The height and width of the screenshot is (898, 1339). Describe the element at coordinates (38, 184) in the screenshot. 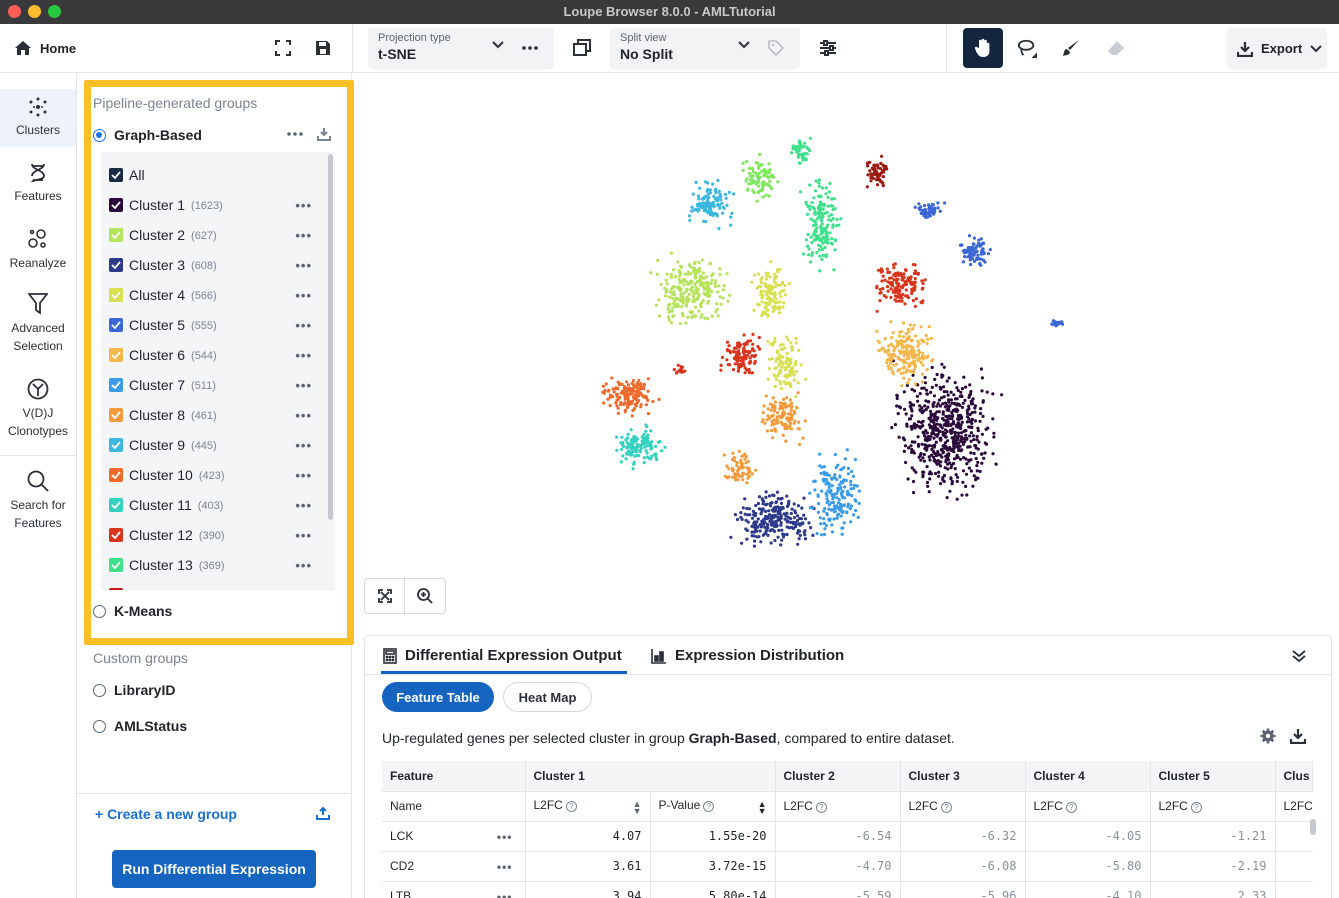

I see `rail-item-features: Features` at that location.